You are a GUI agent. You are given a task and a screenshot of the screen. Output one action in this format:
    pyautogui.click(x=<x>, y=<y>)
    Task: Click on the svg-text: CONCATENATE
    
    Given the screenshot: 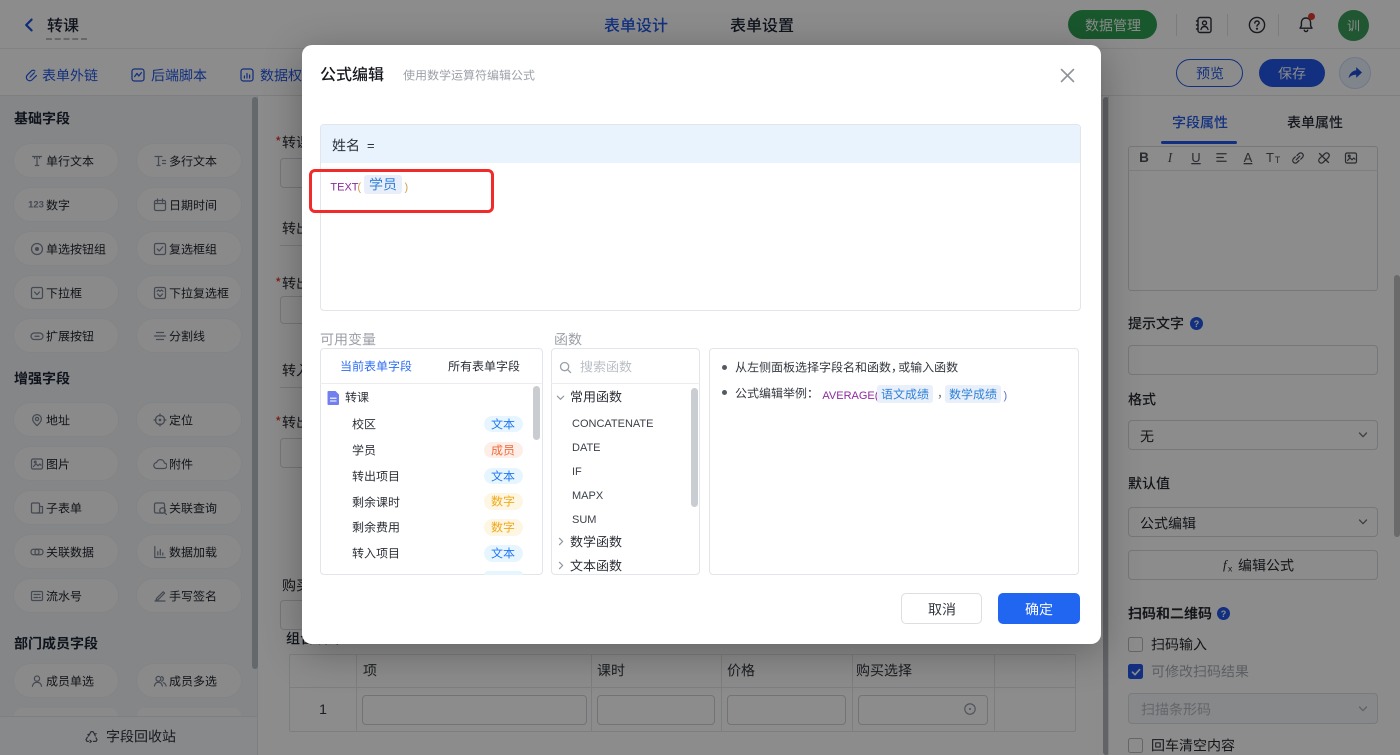 What is the action you would take?
    pyautogui.click(x=613, y=424)
    